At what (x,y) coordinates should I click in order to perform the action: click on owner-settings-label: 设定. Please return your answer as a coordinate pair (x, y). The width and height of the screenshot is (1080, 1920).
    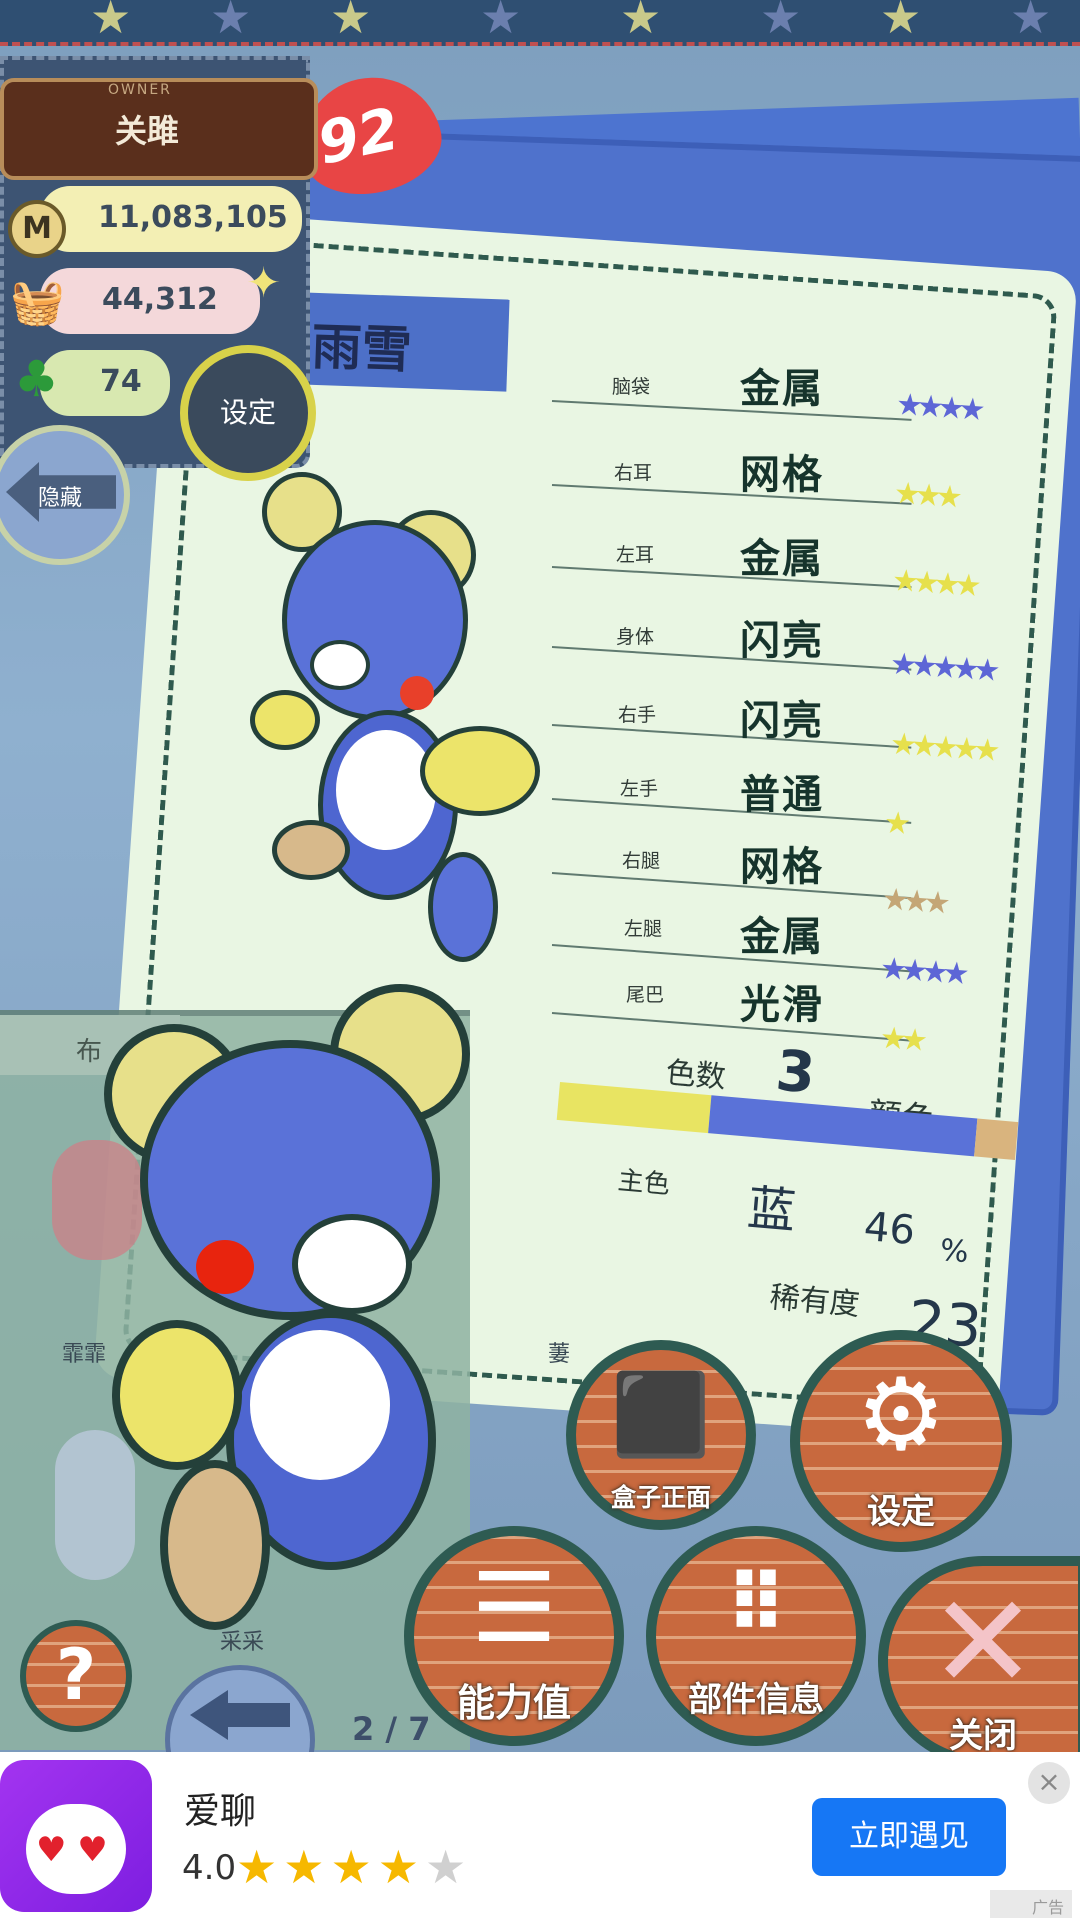
    Looking at the image, I should click on (247, 412).